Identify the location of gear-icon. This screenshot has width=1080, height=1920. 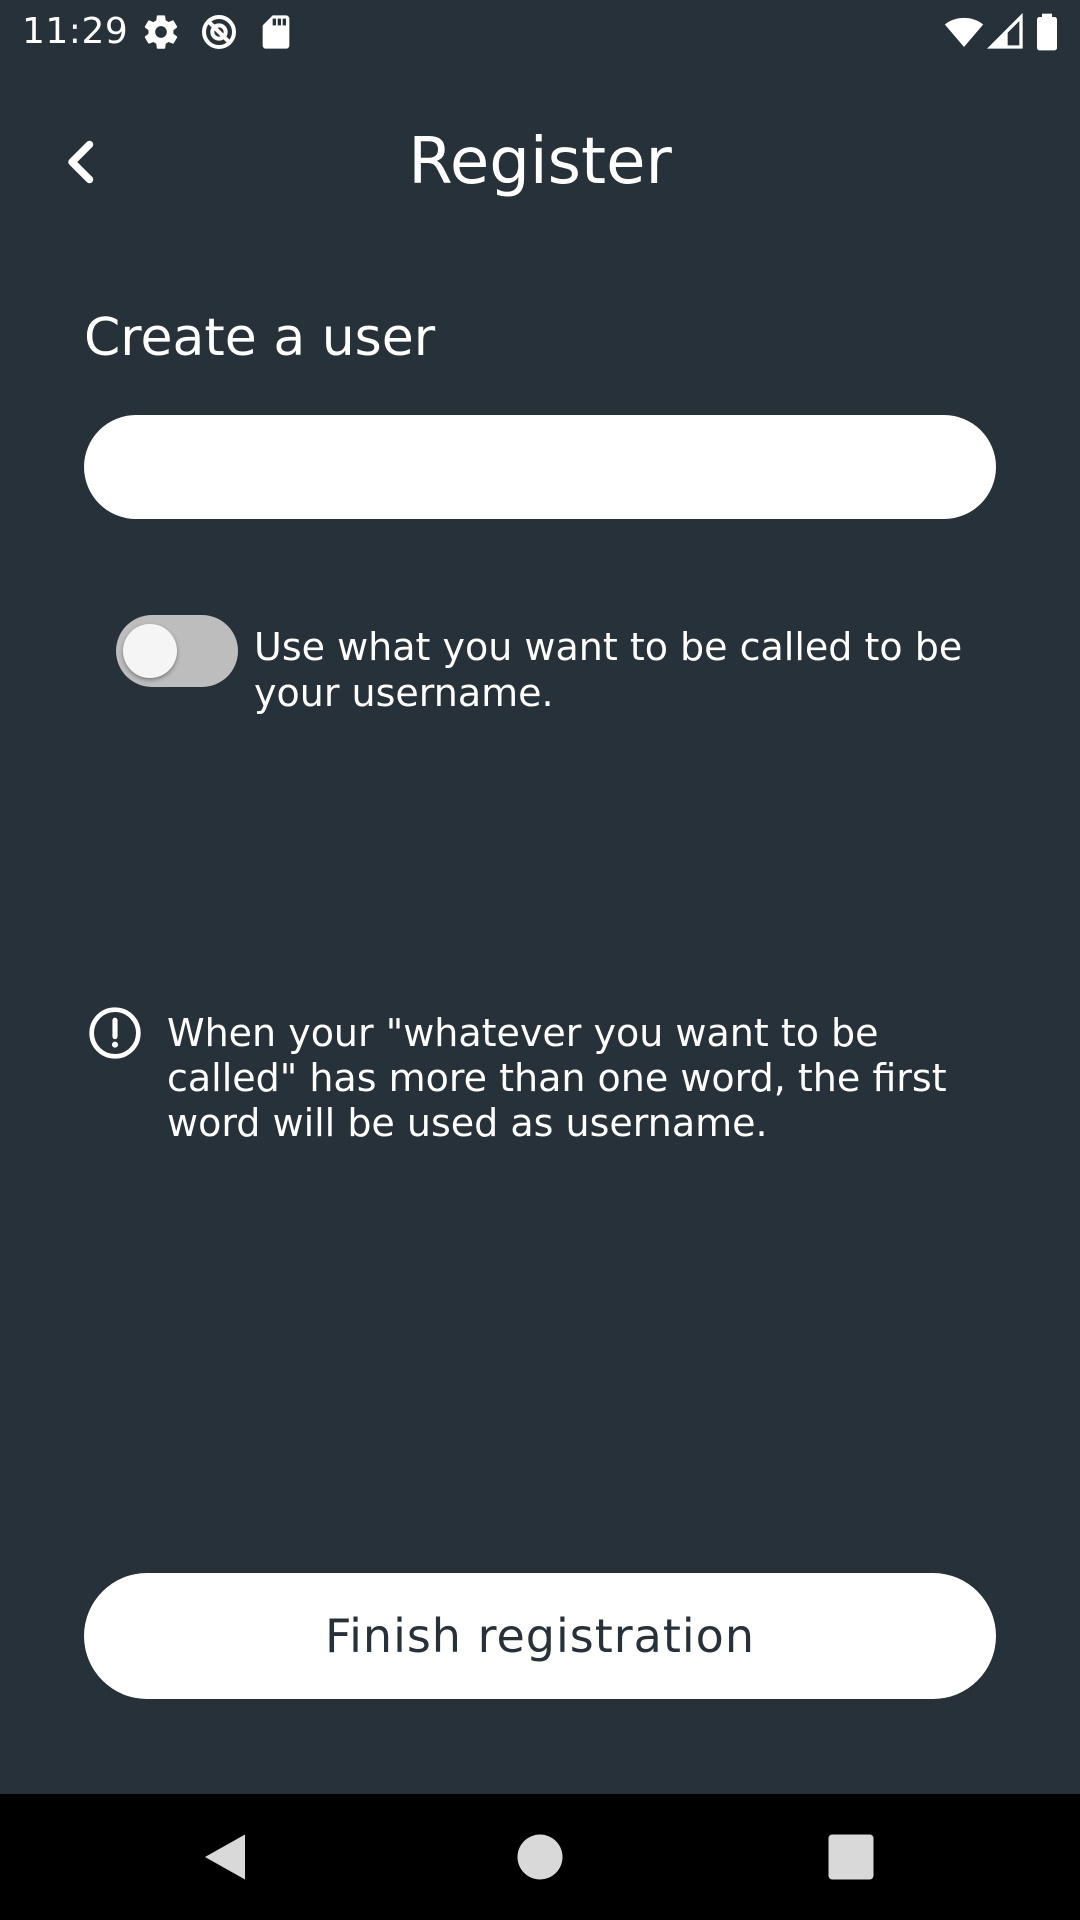
(161, 32).